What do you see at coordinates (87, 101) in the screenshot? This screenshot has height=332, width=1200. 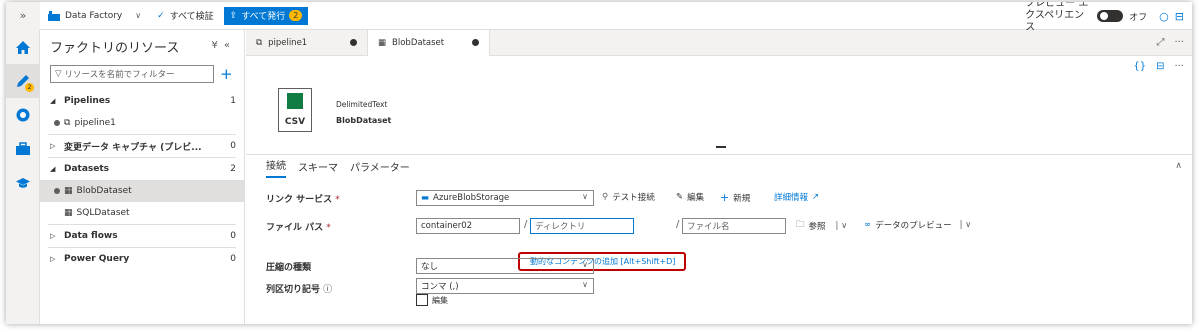 I see `group-label: Pipelines` at bounding box center [87, 101].